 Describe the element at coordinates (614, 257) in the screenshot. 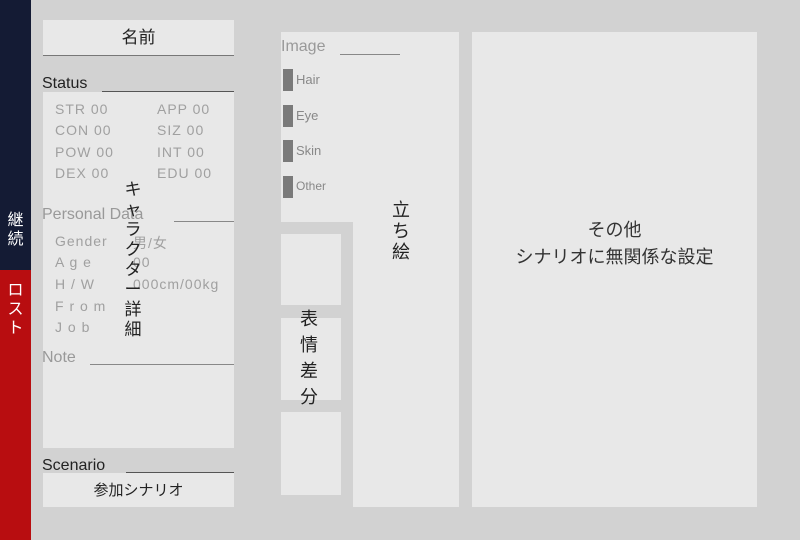

I see `other-description: シナリオに無関係な設定` at that location.